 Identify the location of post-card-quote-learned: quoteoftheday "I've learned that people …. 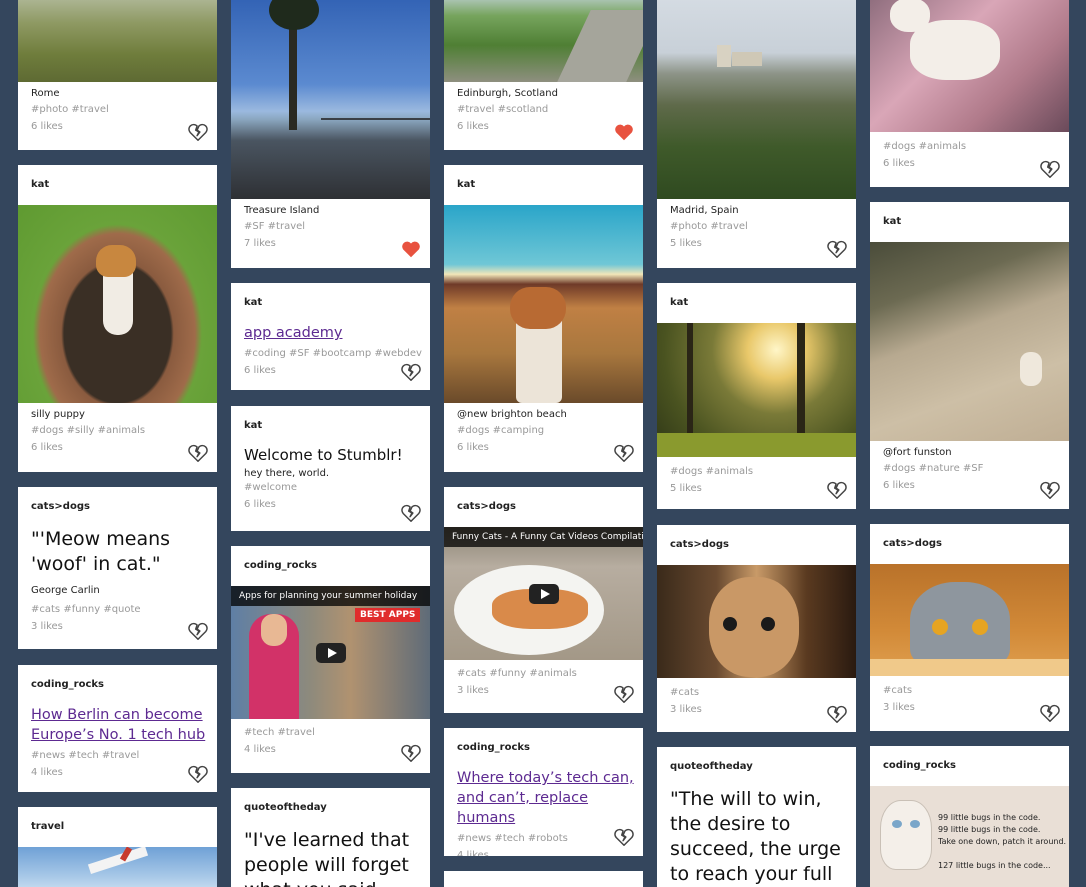
(330, 837).